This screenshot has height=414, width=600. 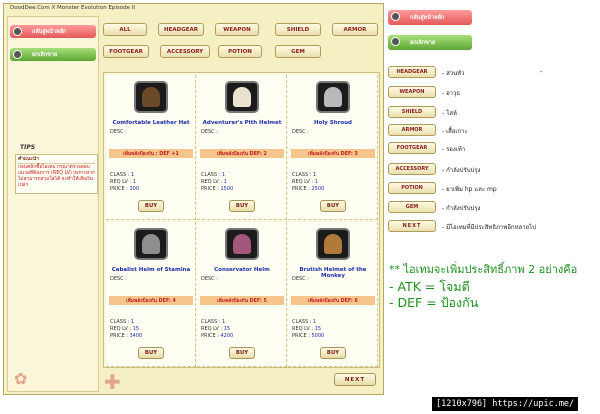 What do you see at coordinates (483, 269) in the screenshot?
I see `stat-note-heading: ** ไอเทมจะเพิ่มประสิทธิ์ภาพ 2 อย่างคือ` at bounding box center [483, 269].